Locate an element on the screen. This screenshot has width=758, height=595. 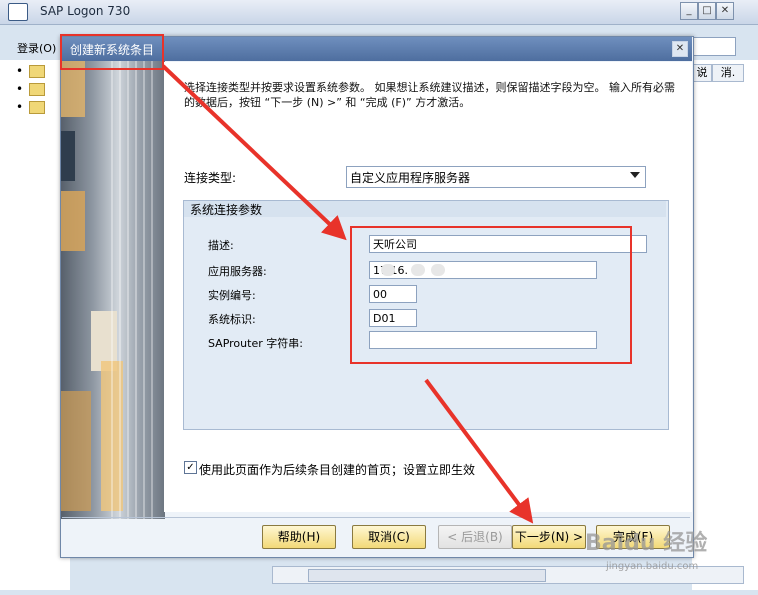
baidu-watermark: Baidu 经验 is located at coordinates (646, 543).